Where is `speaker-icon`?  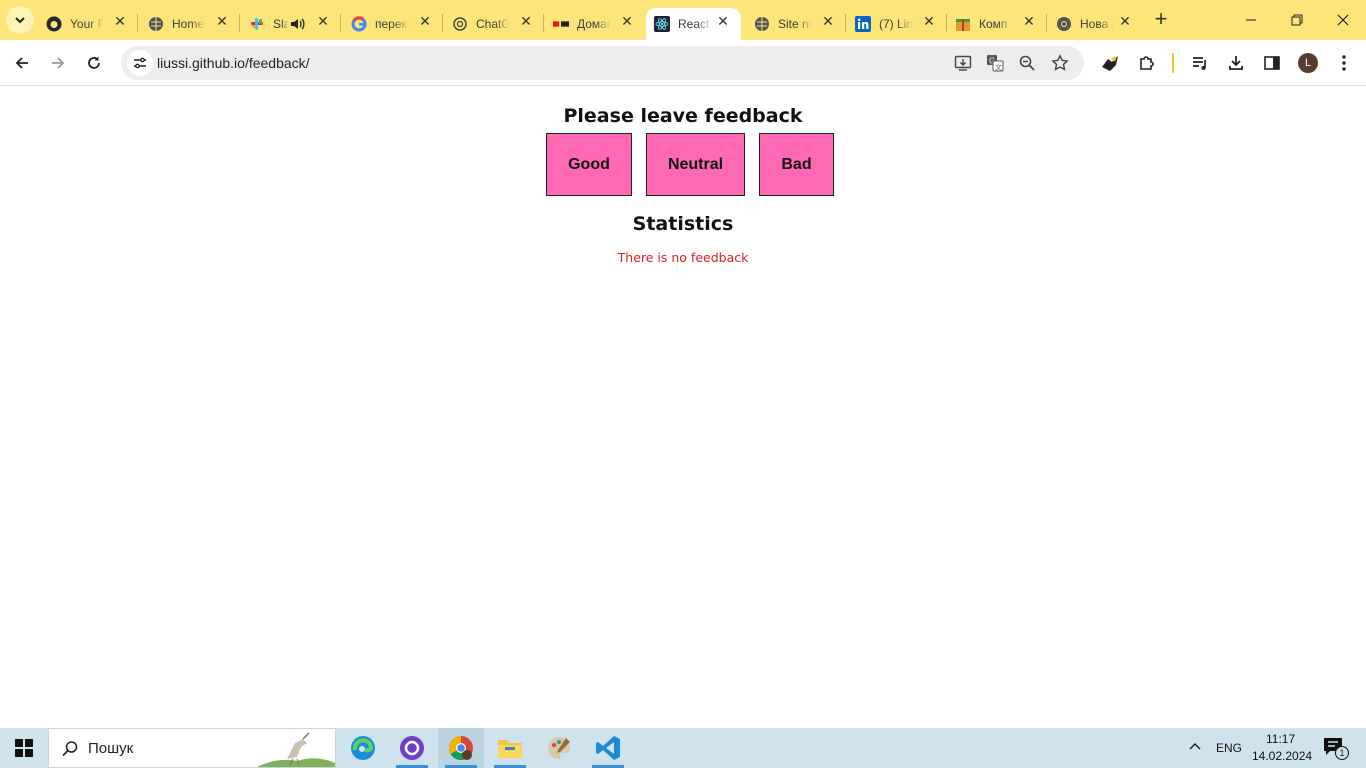
speaker-icon is located at coordinates (297, 25).